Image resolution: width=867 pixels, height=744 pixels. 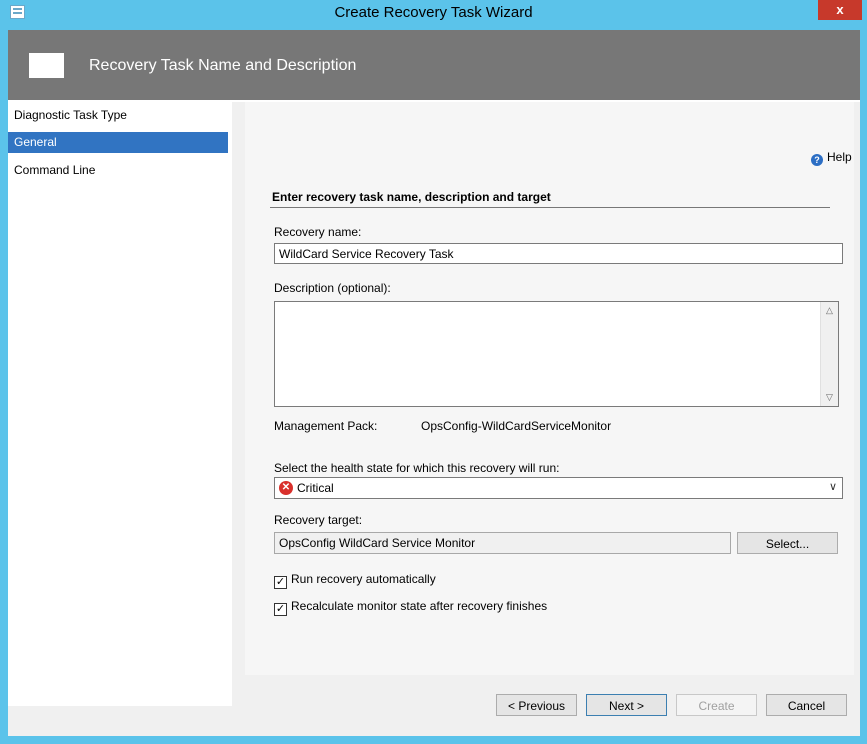 What do you see at coordinates (829, 397) in the screenshot?
I see `scroll-down-icon: ▽` at bounding box center [829, 397].